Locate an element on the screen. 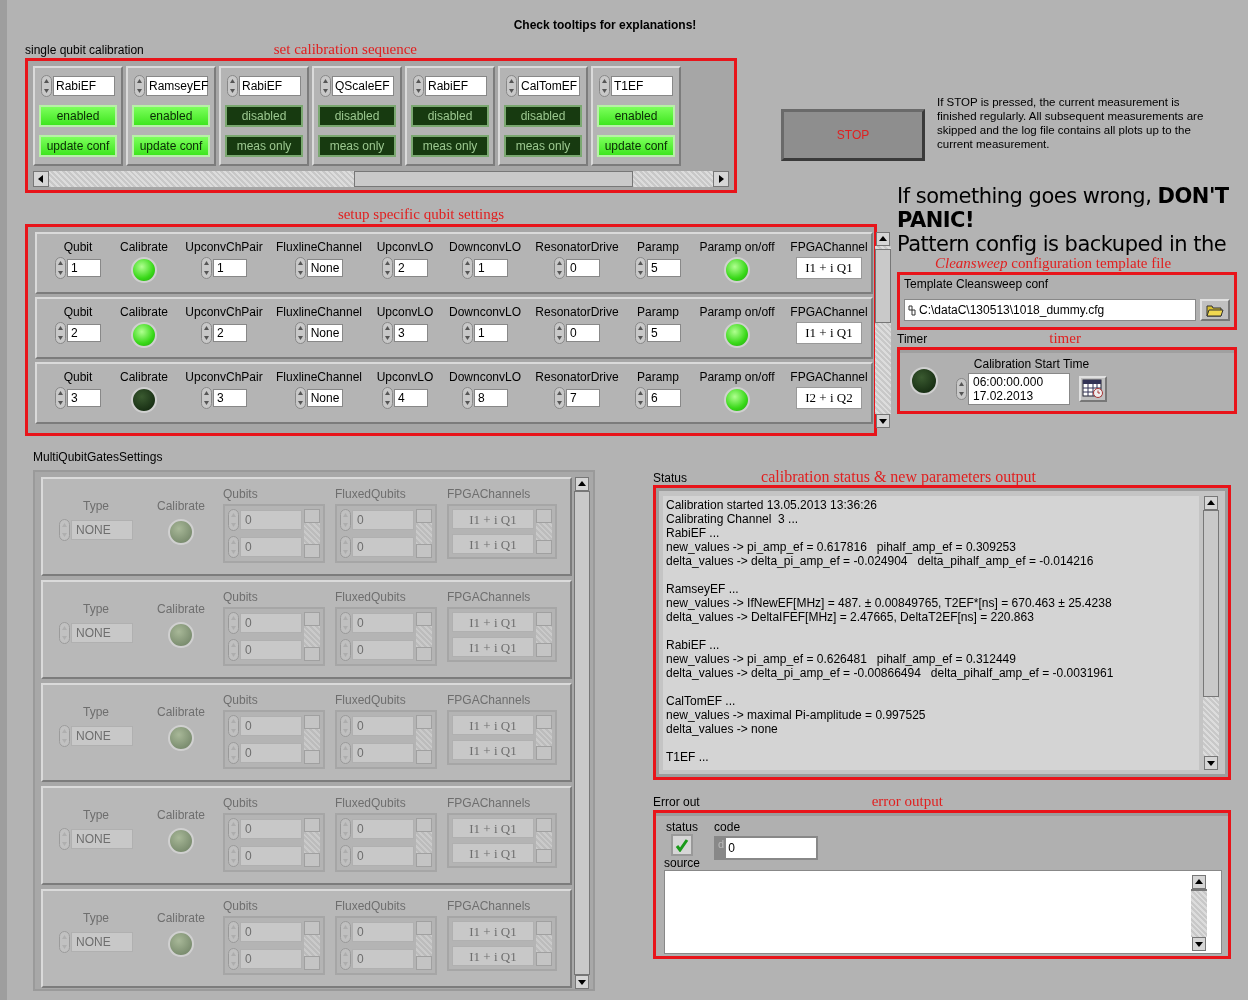  path-field: C:\dataC\130513\1018_dummy.cfg is located at coordinates (1050, 310).